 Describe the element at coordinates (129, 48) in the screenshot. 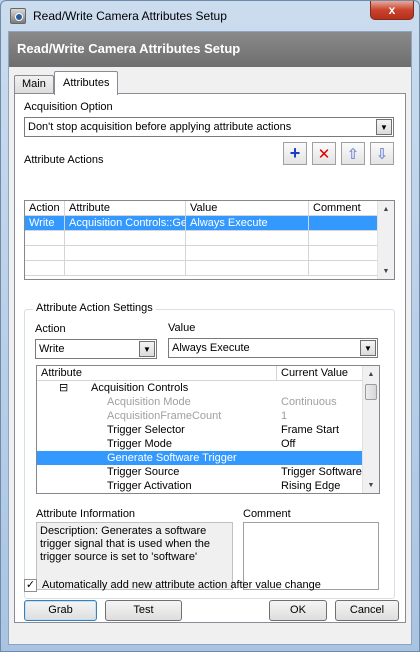

I see `header-title: Read/Write Camera Attributes Setup` at that location.